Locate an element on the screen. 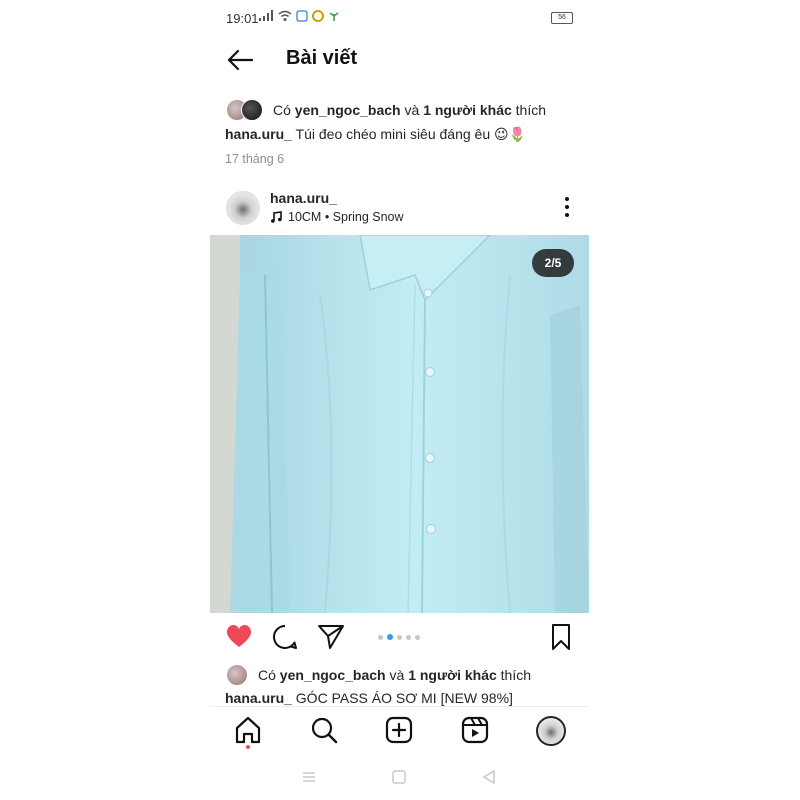  home-icon is located at coordinates (248, 730).